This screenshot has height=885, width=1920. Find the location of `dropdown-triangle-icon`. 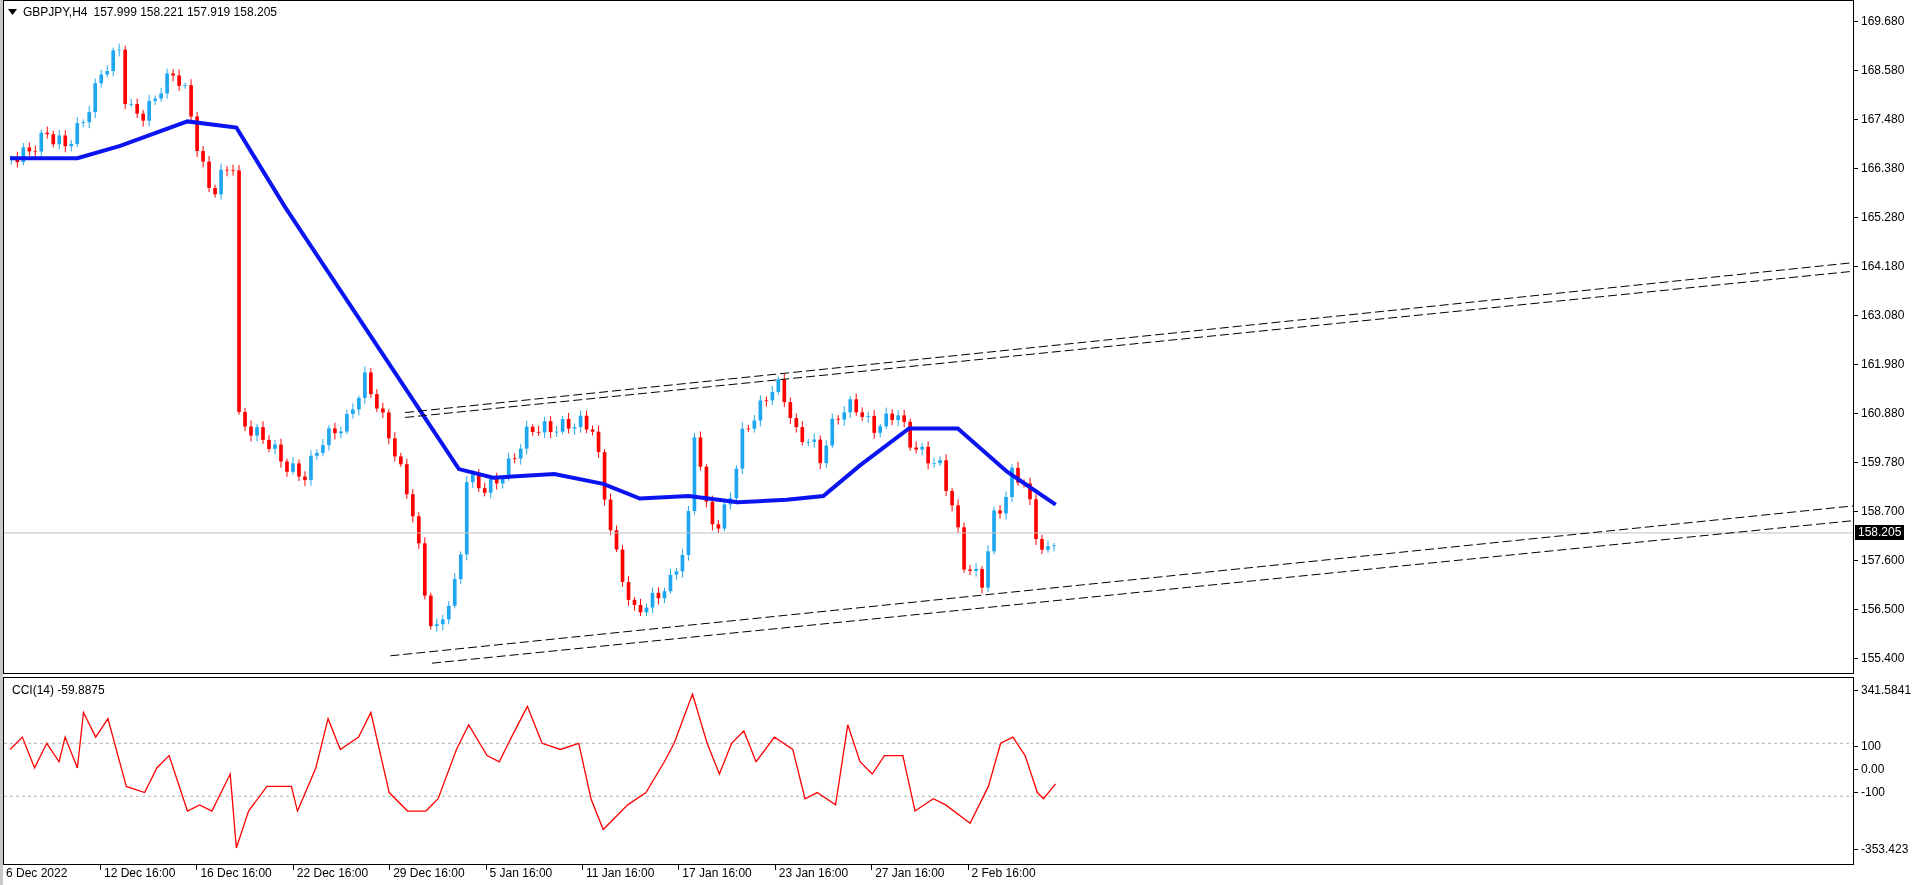

dropdown-triangle-icon is located at coordinates (12, 12).